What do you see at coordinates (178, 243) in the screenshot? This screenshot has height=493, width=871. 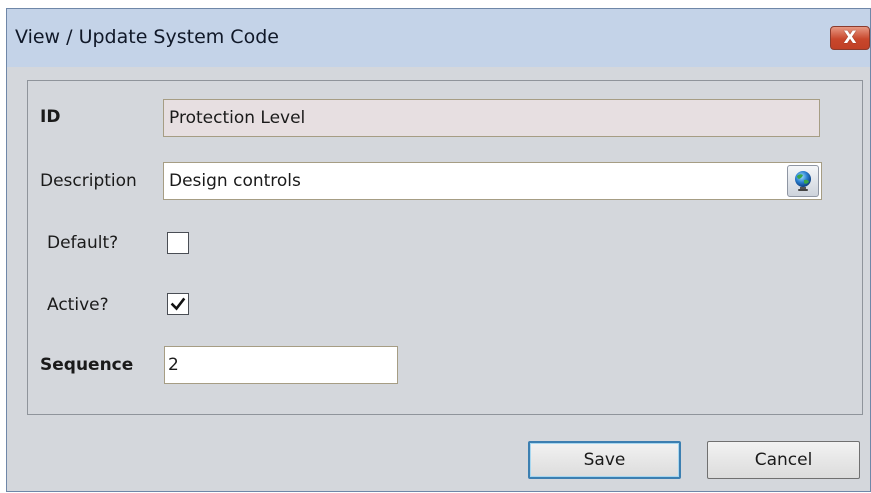 I see `default-checkbox` at bounding box center [178, 243].